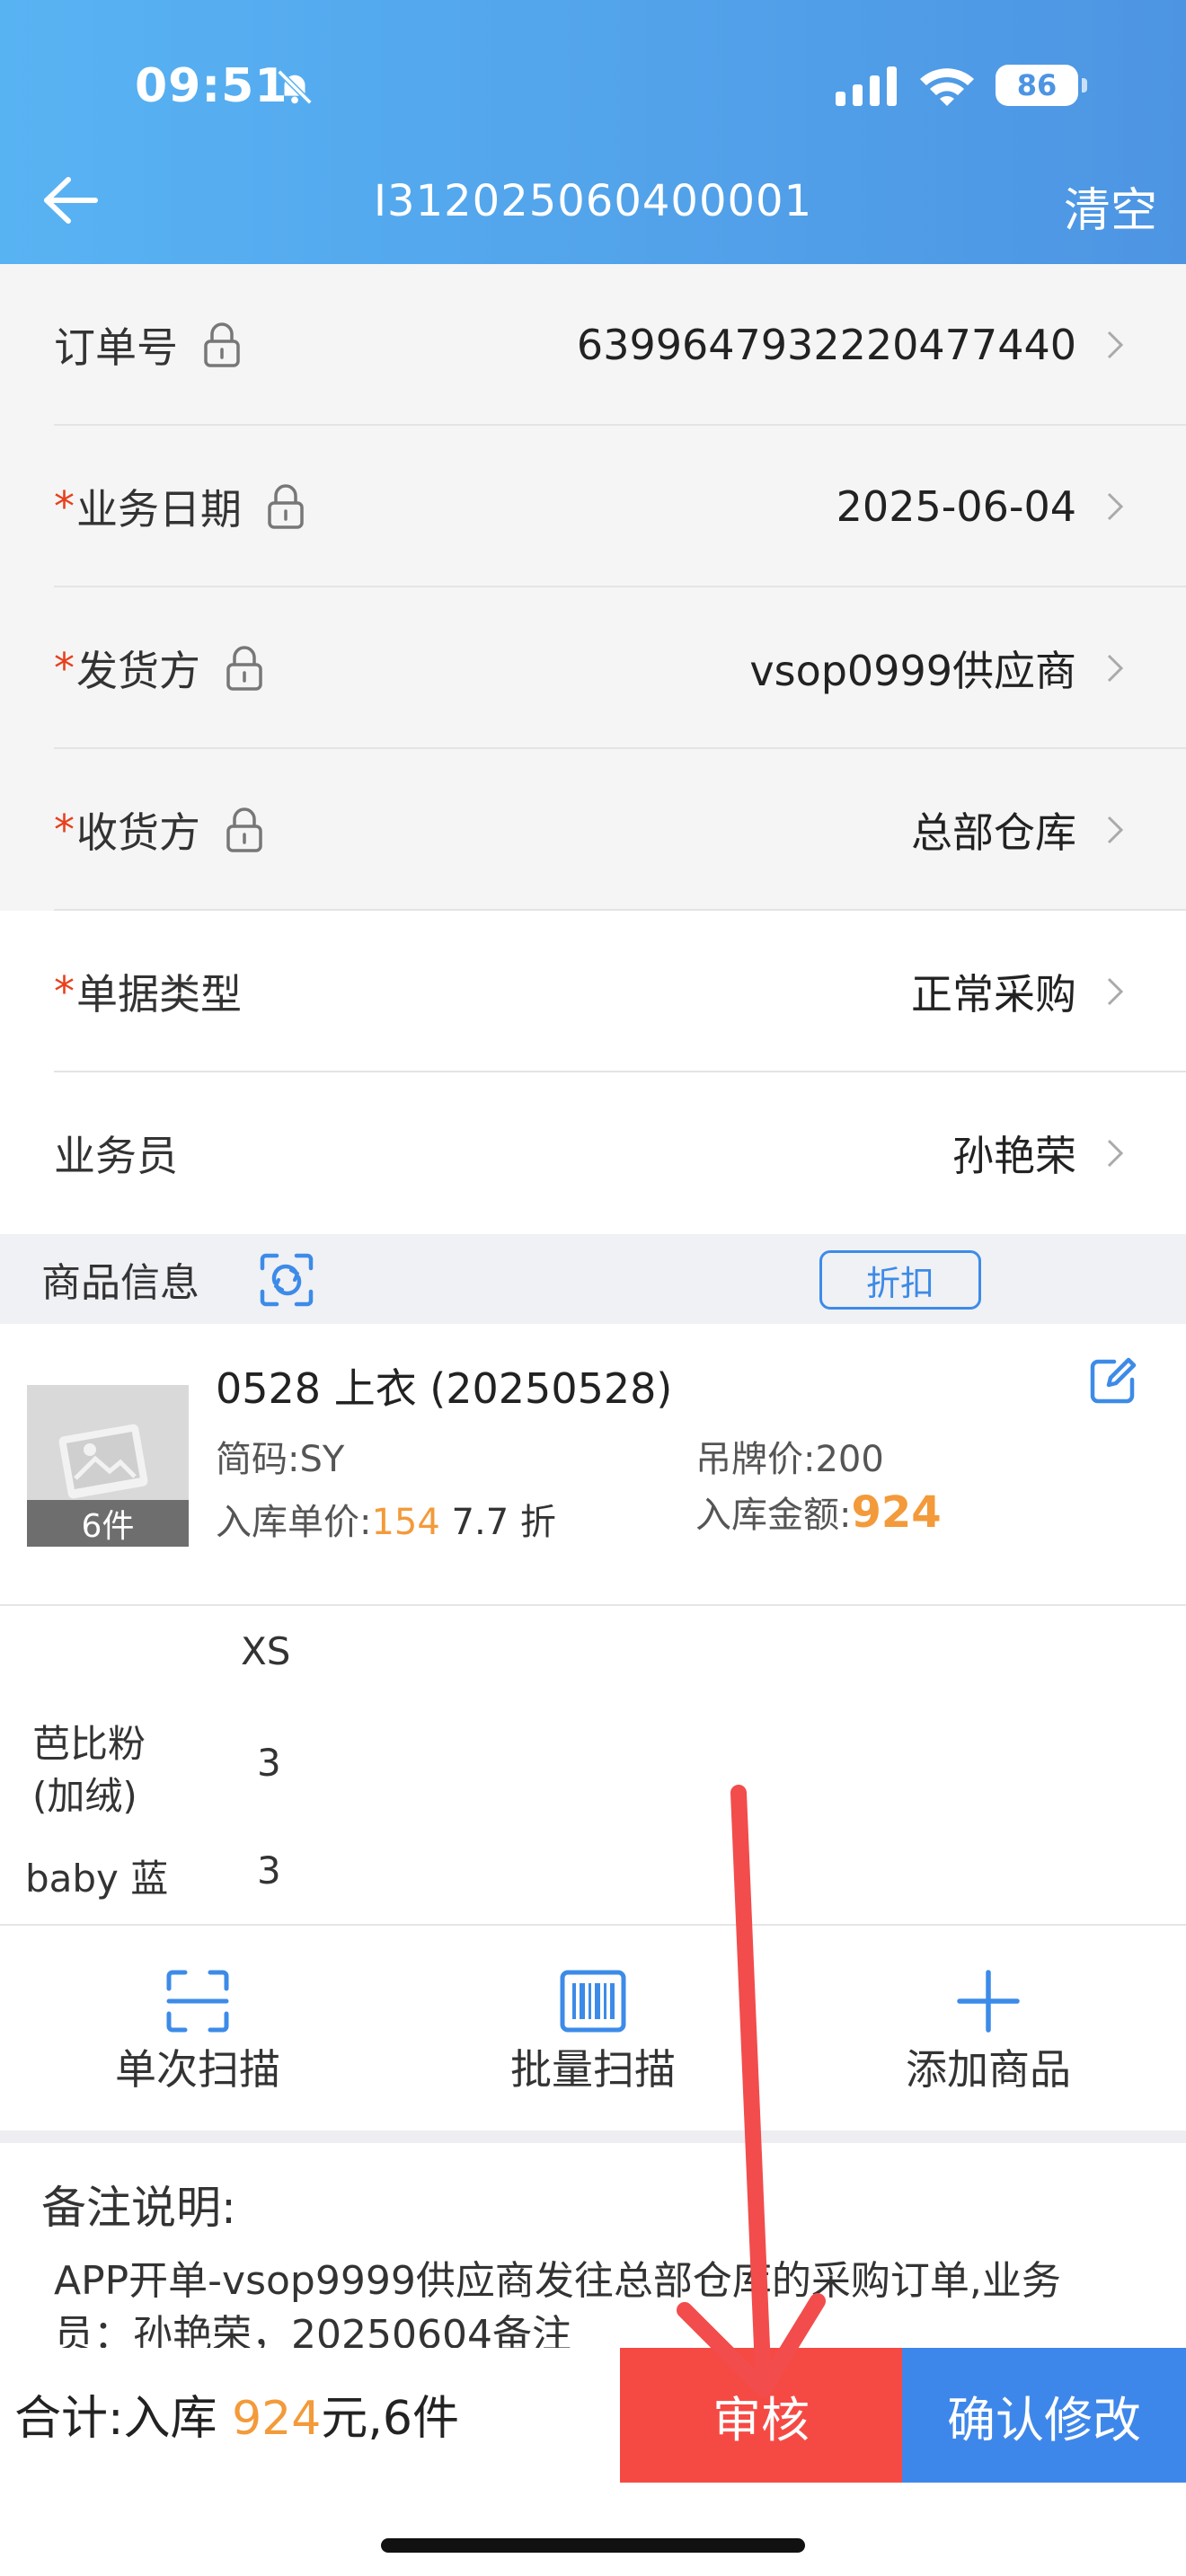 This screenshot has height=2576, width=1186. Describe the element at coordinates (286, 1280) in the screenshot. I see `scan-switch-icon` at that location.